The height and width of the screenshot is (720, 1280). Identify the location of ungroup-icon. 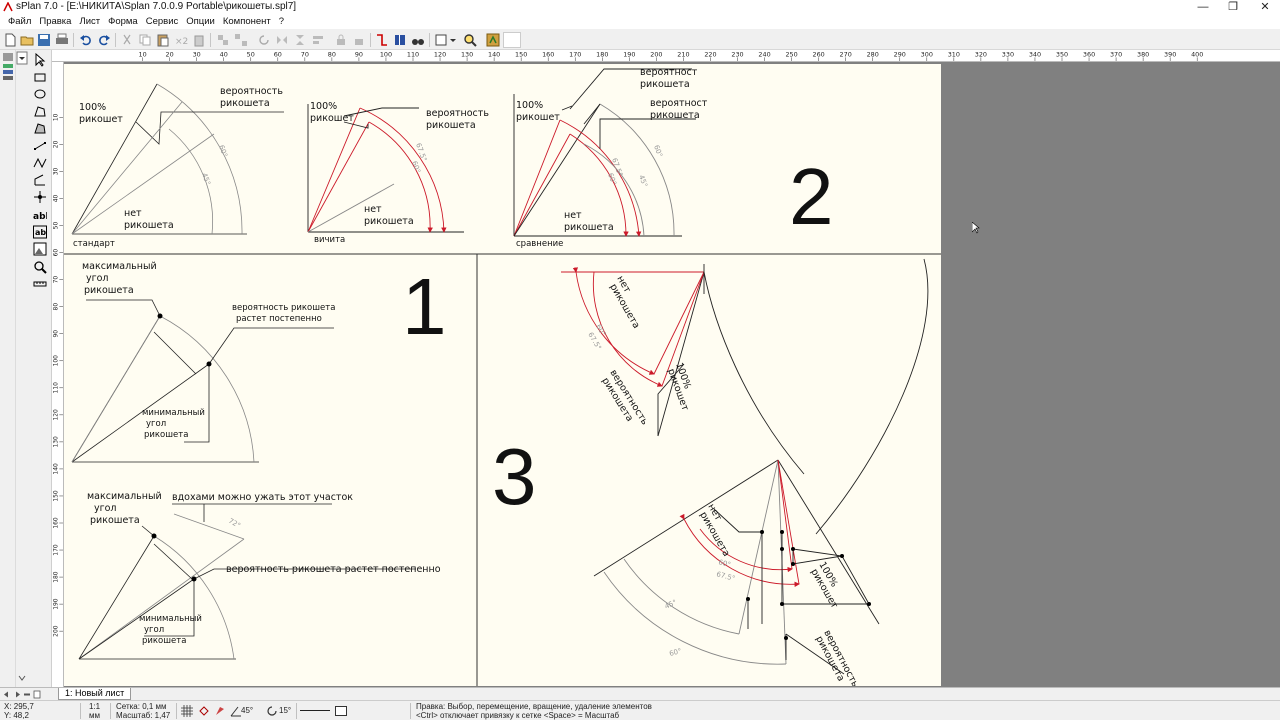
(241, 40).